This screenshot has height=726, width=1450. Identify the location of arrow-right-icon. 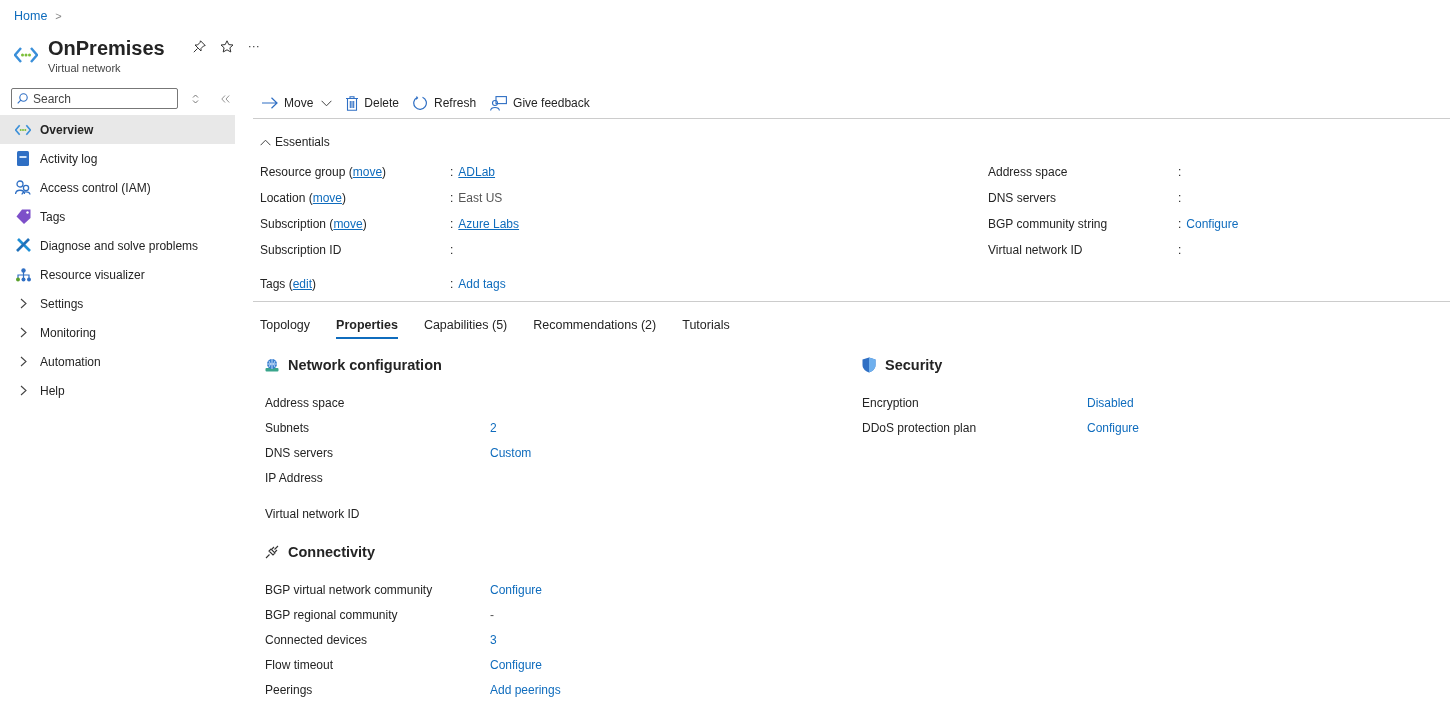
(270, 103).